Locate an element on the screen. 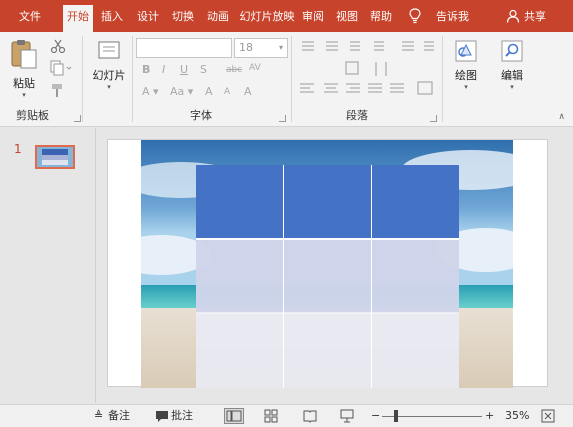 The image size is (573, 427). ribbon-tab-bar: 文件 开始 插入 设计 切换 动画 幻灯片放映 审阅 视图 帮助 告诉我 共享 is located at coordinates (286, 16).